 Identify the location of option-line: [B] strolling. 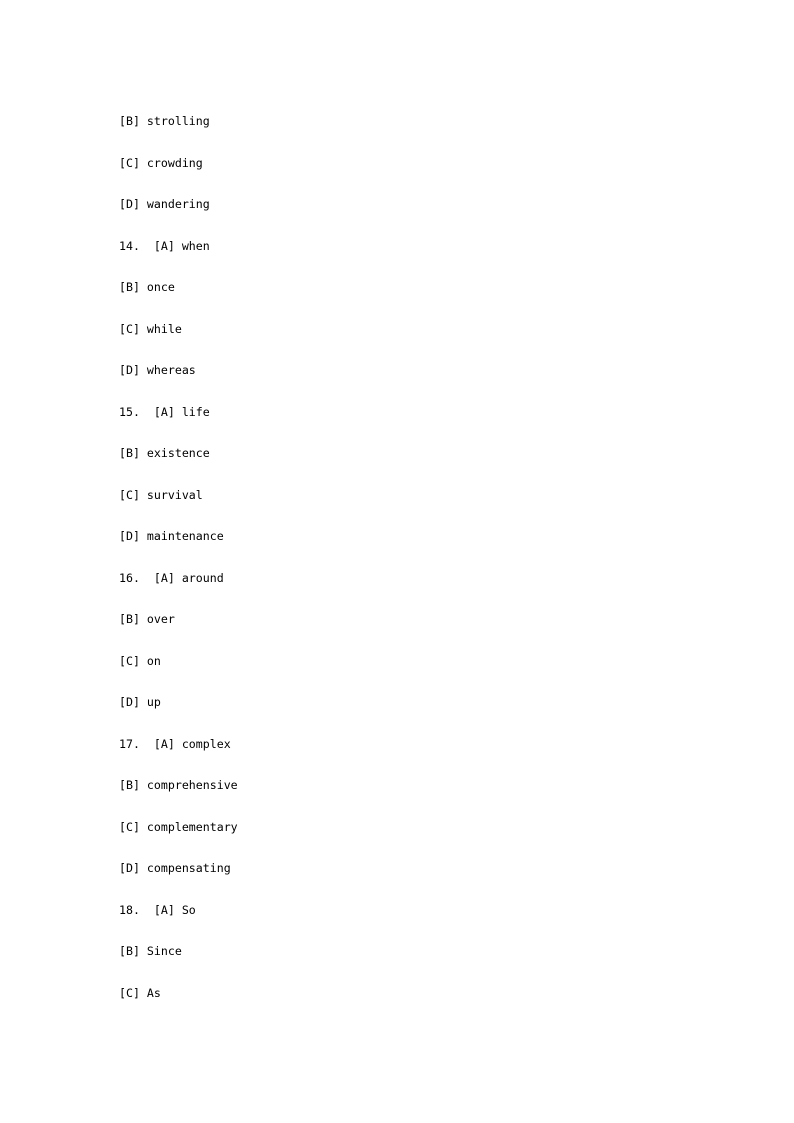
(164, 121).